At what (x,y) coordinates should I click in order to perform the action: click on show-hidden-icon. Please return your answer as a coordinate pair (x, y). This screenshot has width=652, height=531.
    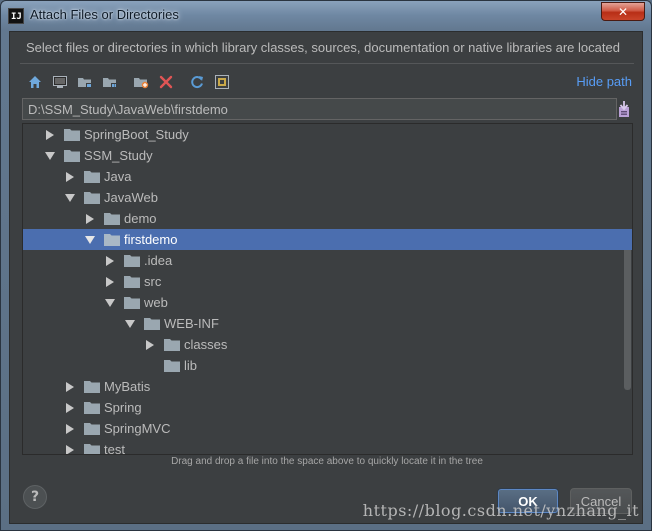
    Looking at the image, I should click on (222, 82).